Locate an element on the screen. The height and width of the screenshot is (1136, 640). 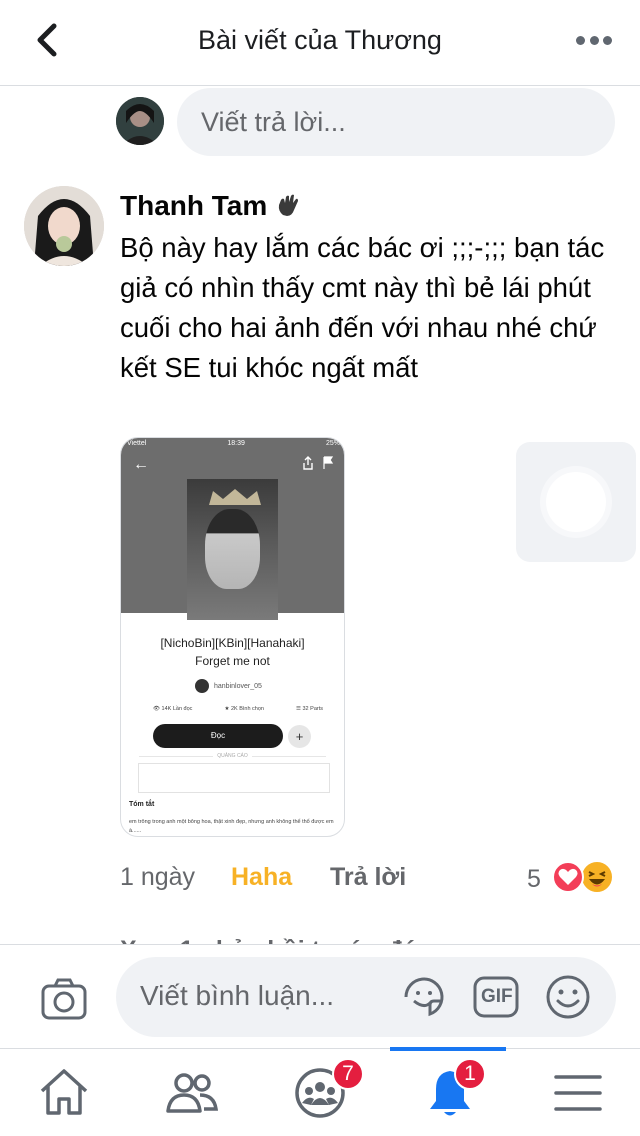
reaction-button: Haha is located at coordinates (261, 877).